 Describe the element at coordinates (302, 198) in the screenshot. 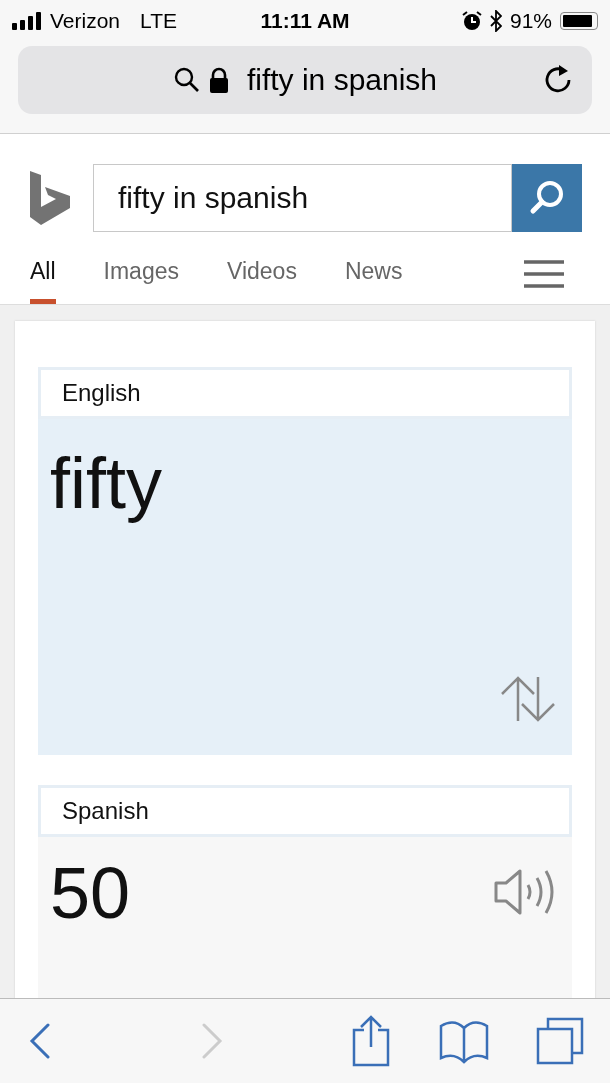

I see `search-field: fifty in spanish` at that location.